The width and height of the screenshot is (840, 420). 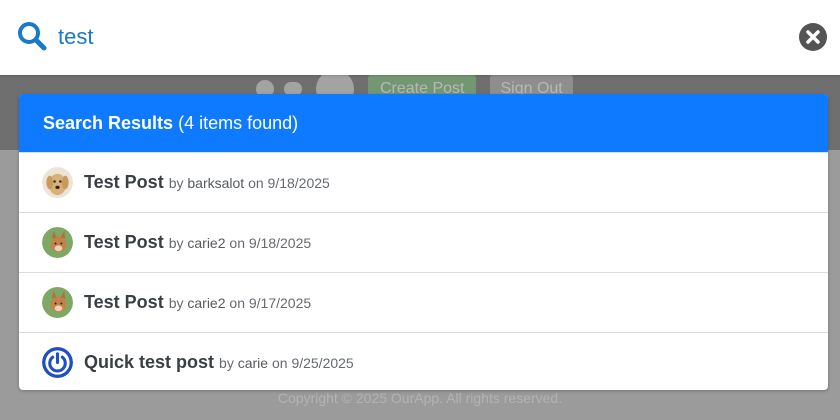 I want to click on search-input, so click(x=418, y=37).